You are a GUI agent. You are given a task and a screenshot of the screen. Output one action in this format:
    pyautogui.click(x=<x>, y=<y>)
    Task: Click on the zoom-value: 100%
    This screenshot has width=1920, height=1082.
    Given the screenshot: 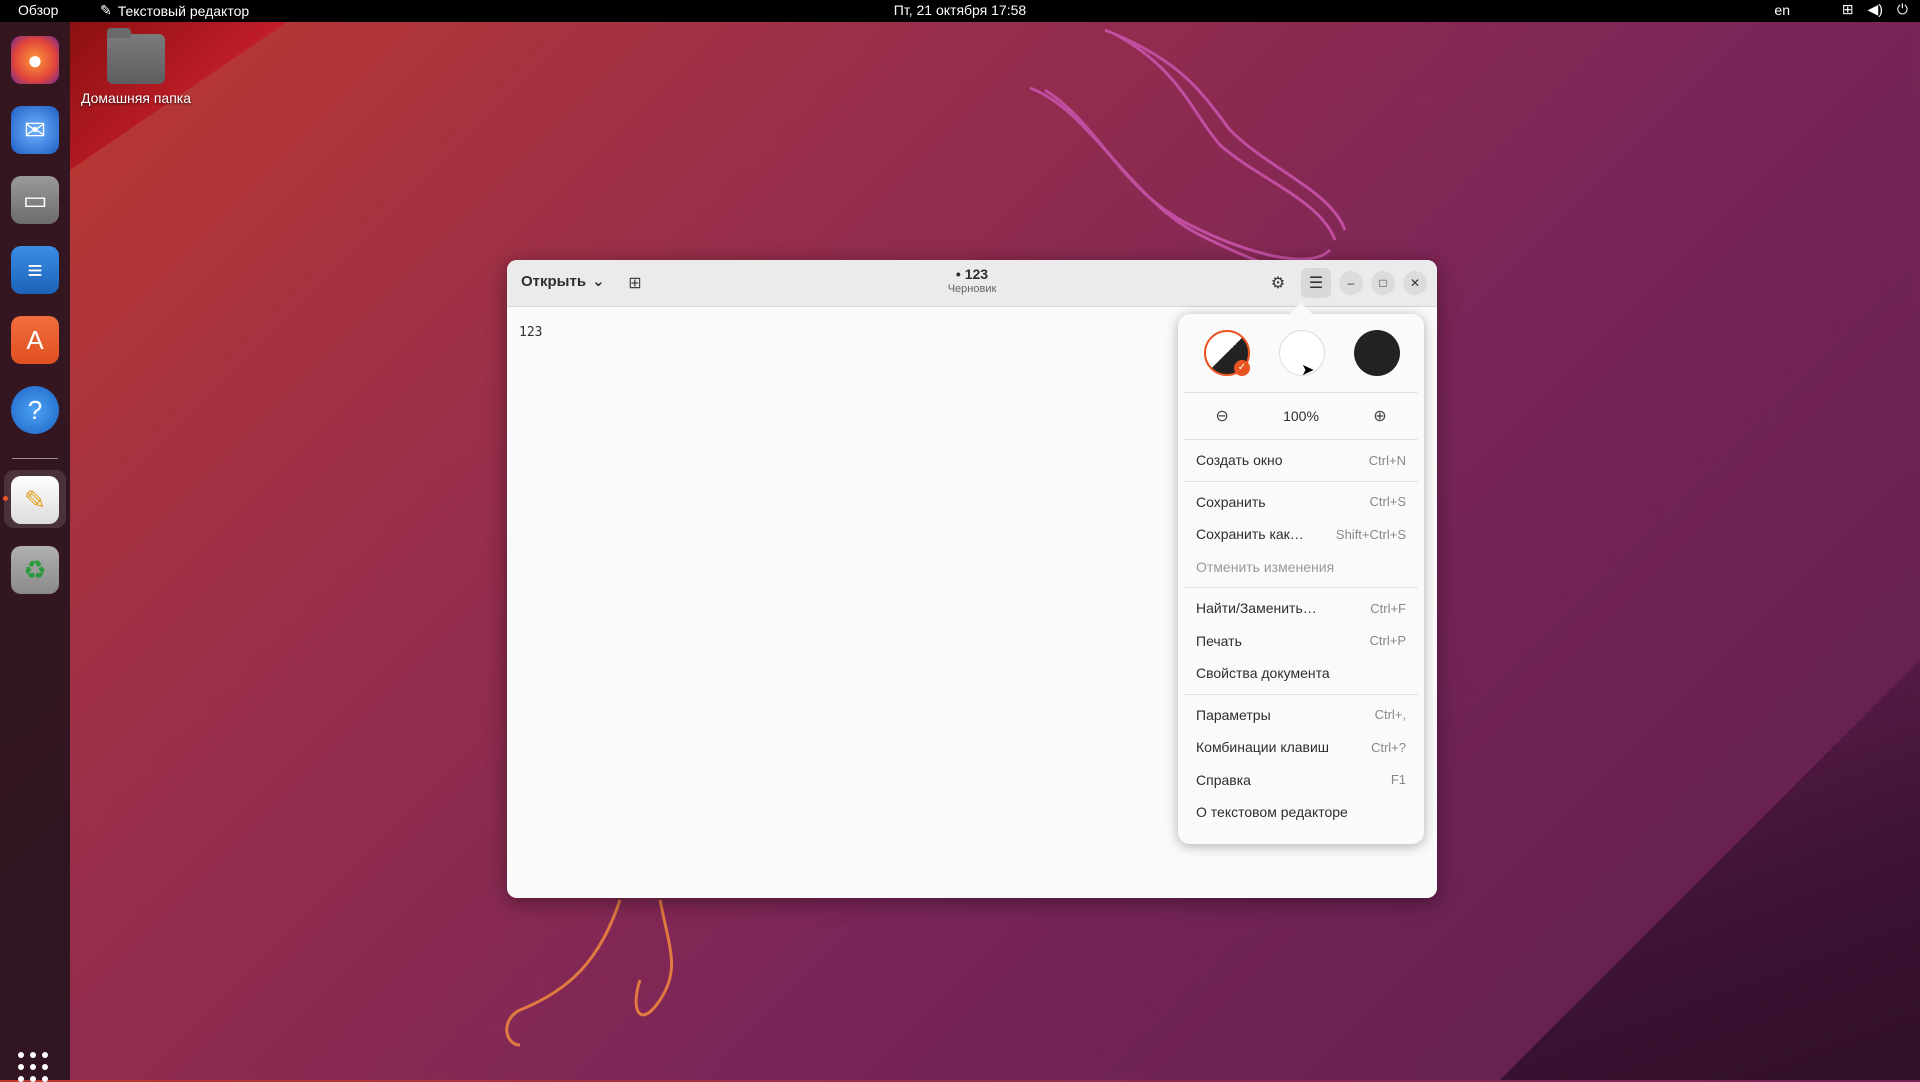 What is the action you would take?
    pyautogui.click(x=1301, y=416)
    